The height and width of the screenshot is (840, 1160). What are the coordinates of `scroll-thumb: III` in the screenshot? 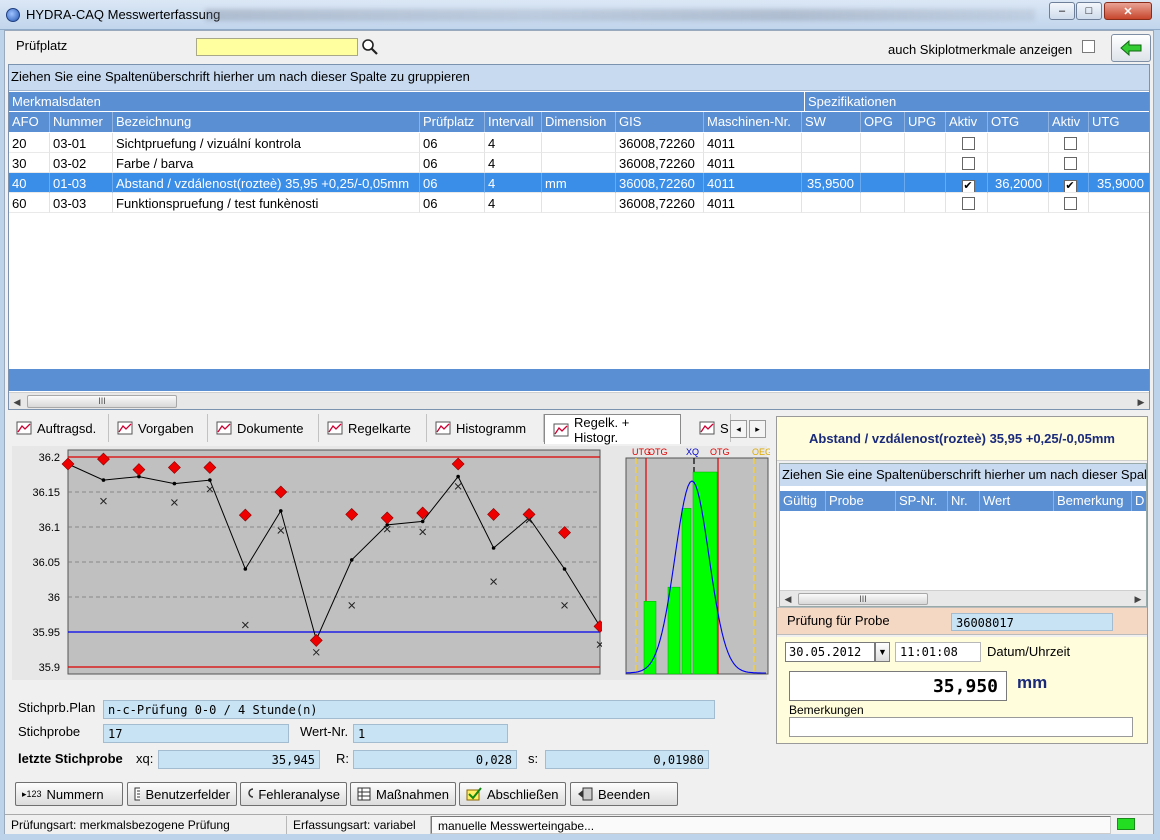 It's located at (102, 401).